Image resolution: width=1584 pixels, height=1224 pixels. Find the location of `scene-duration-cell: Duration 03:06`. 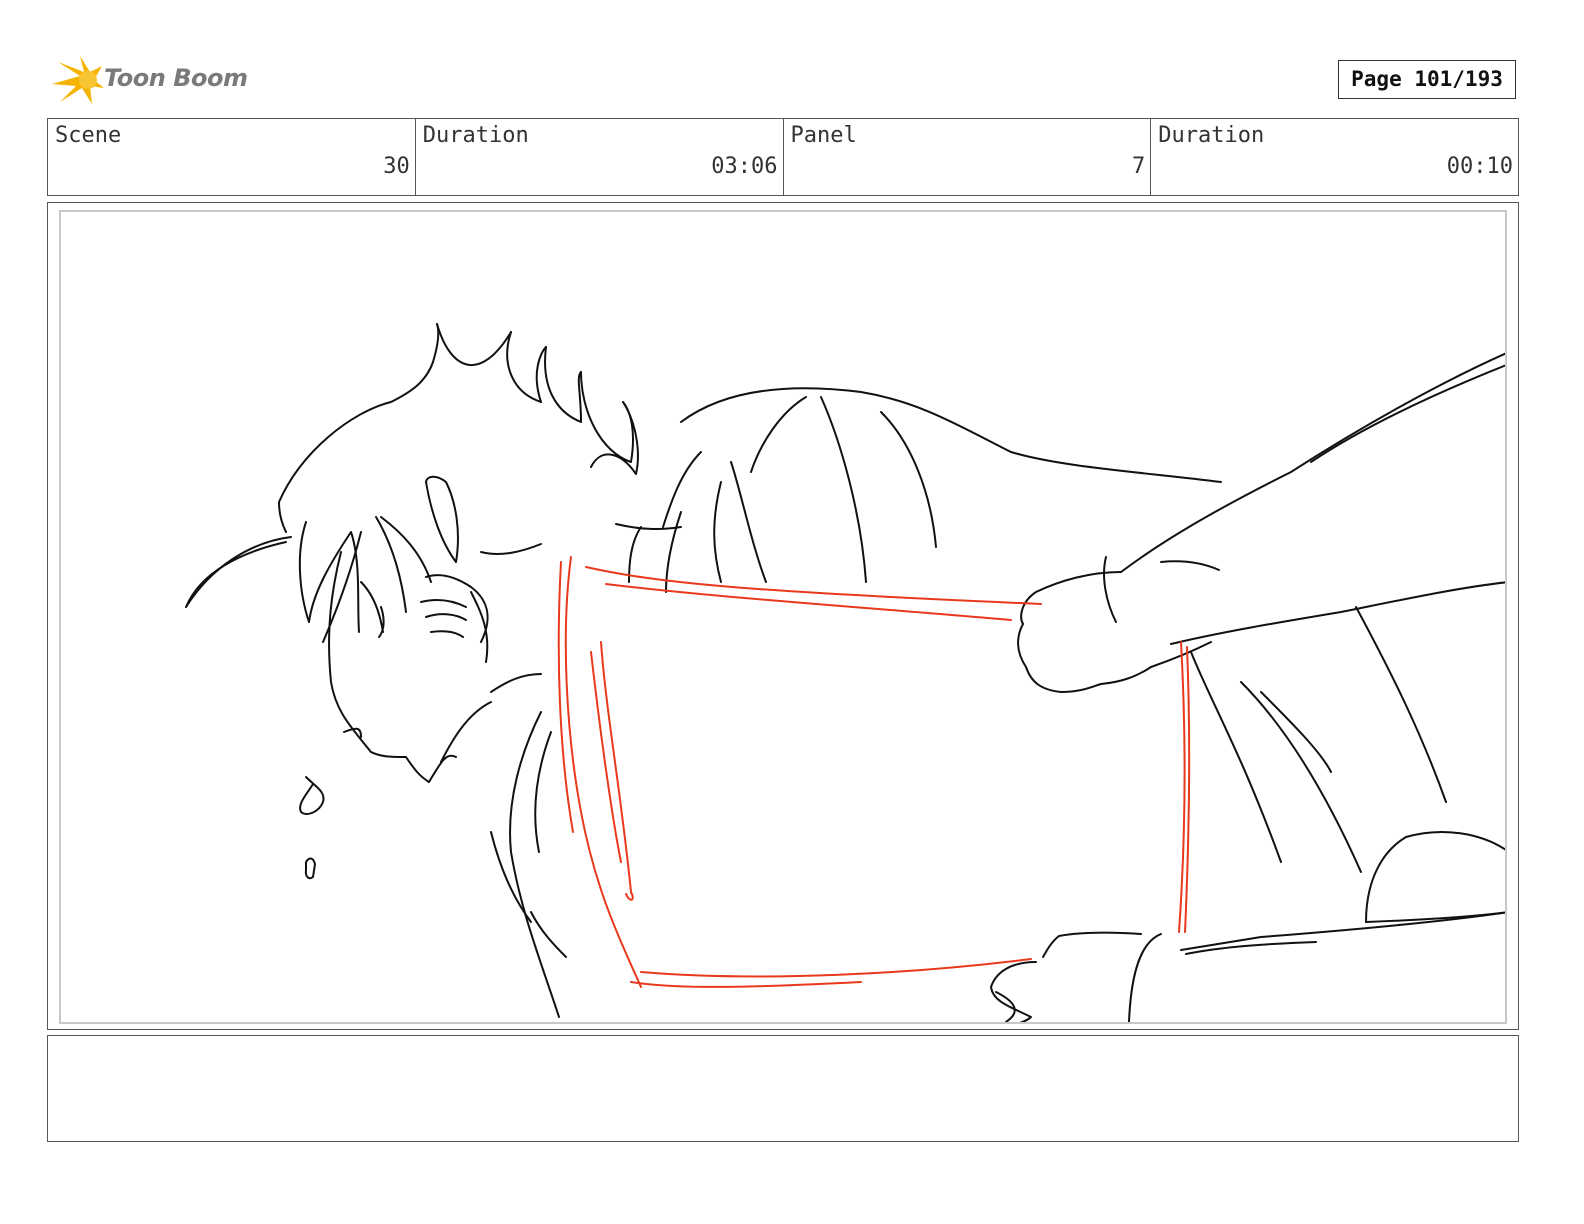

scene-duration-cell: Duration 03:06 is located at coordinates (600, 157).